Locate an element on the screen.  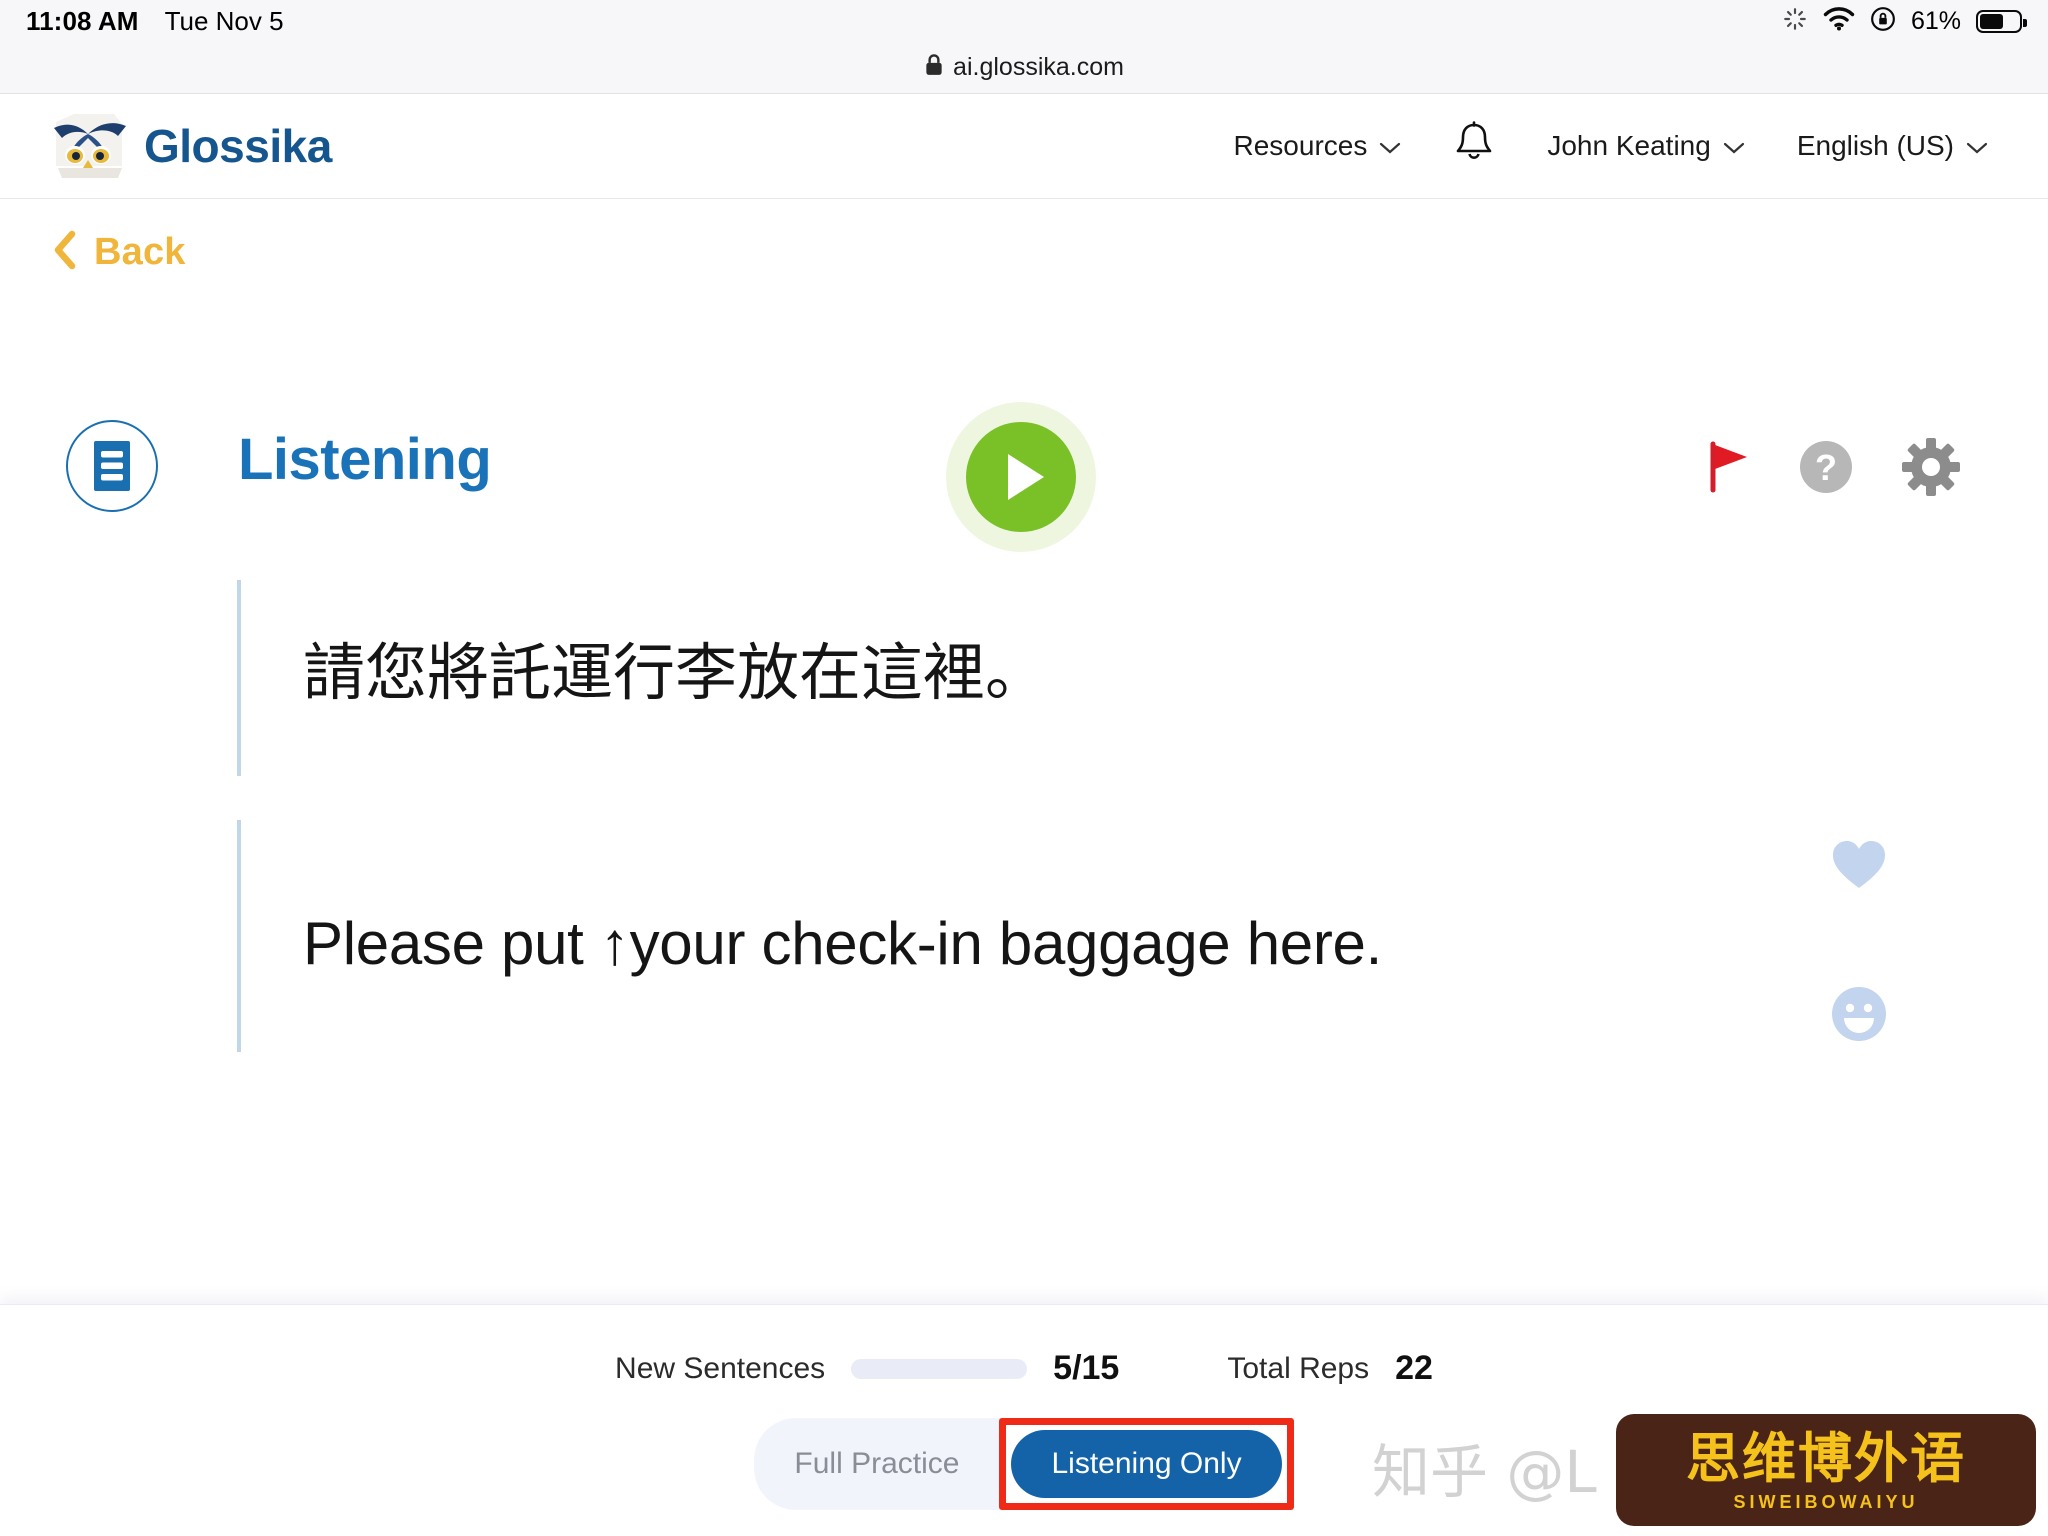
practice-header-row: Listening ? is located at coordinates (1024, 477).